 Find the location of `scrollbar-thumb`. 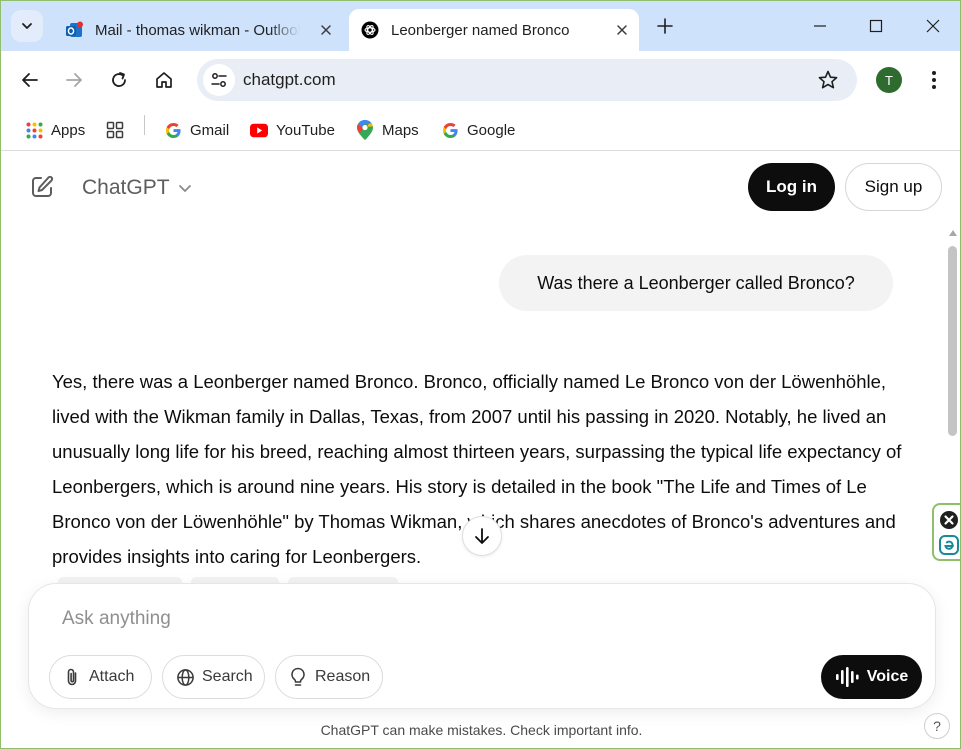

scrollbar-thumb is located at coordinates (952, 341).